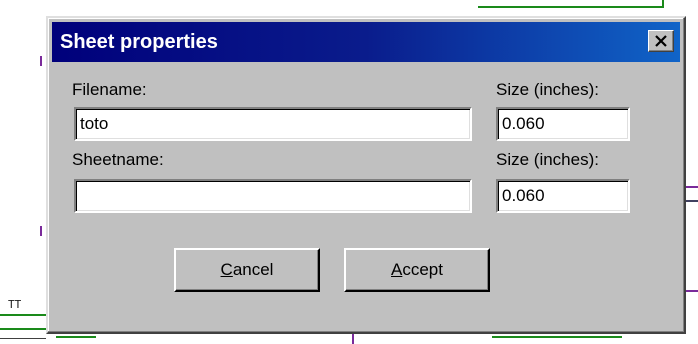  I want to click on accept-button: Accept, so click(417, 270).